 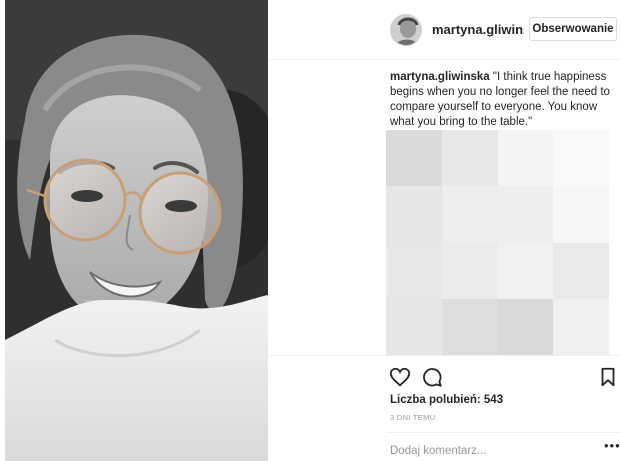 What do you see at coordinates (400, 377) in the screenshot?
I see `heart-icon` at bounding box center [400, 377].